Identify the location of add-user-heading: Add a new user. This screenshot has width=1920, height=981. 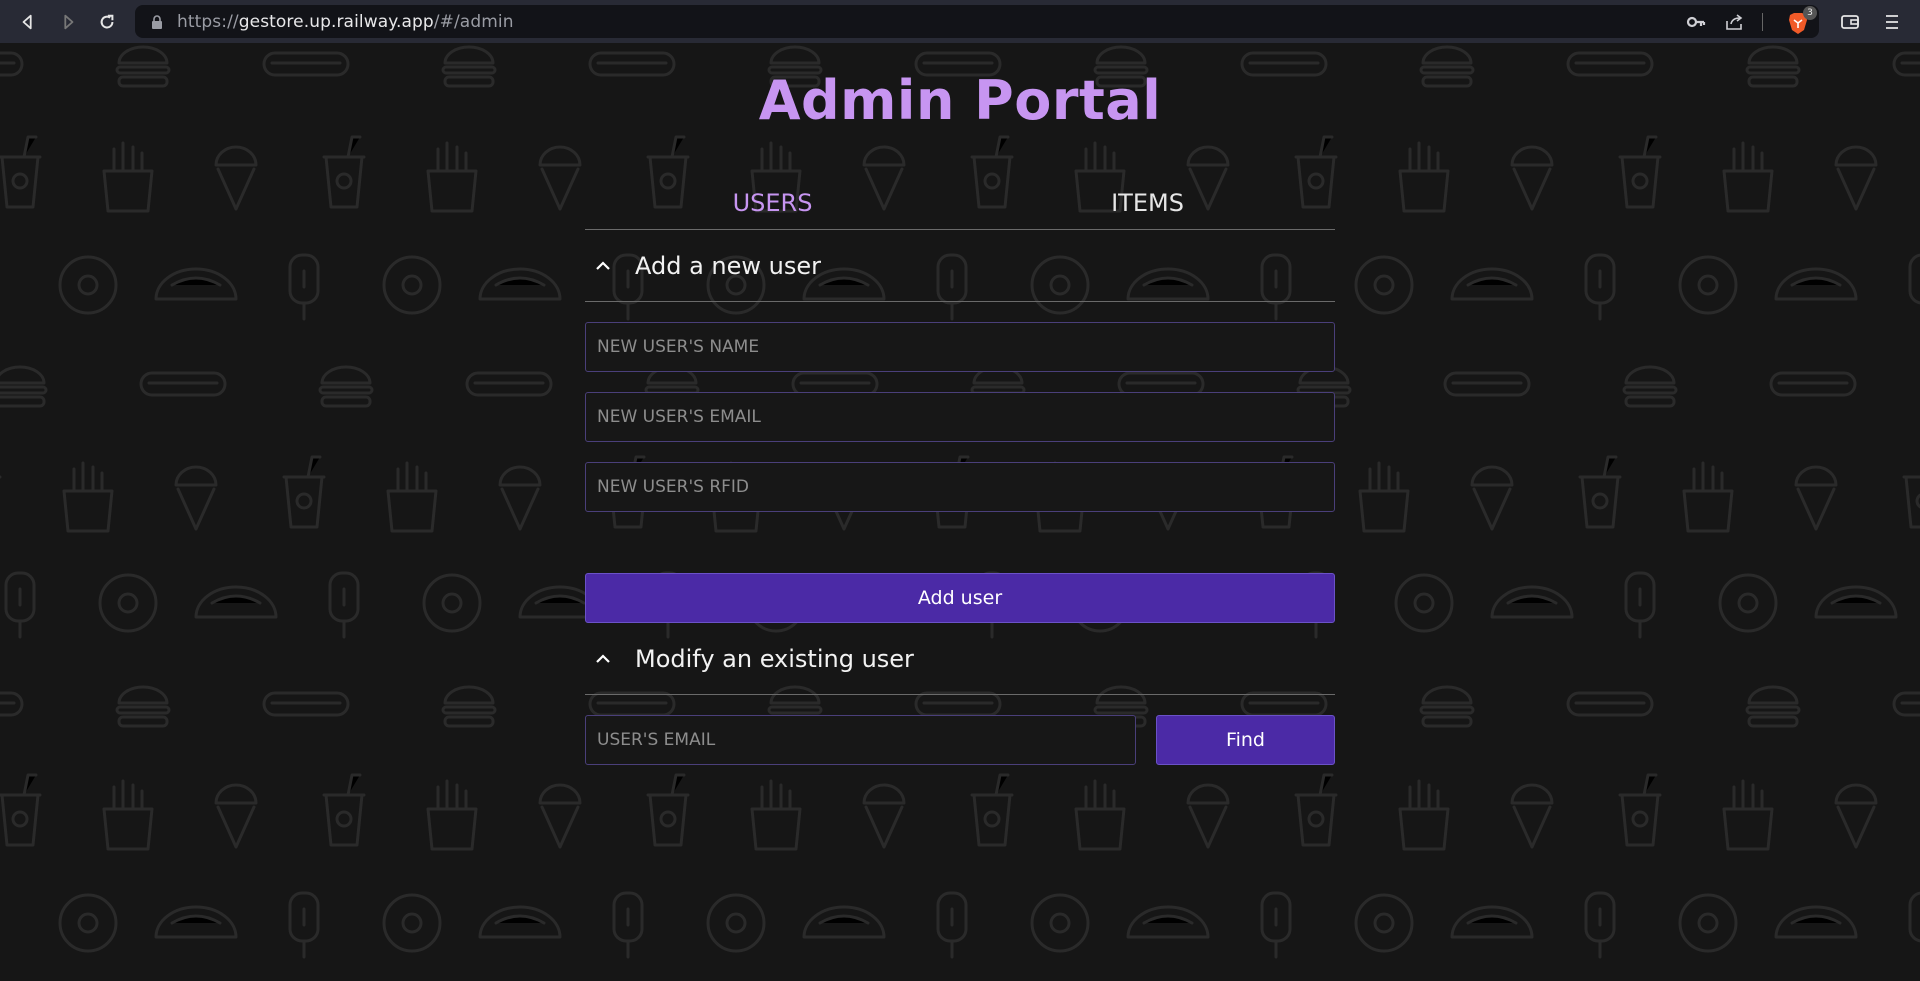
(728, 265).